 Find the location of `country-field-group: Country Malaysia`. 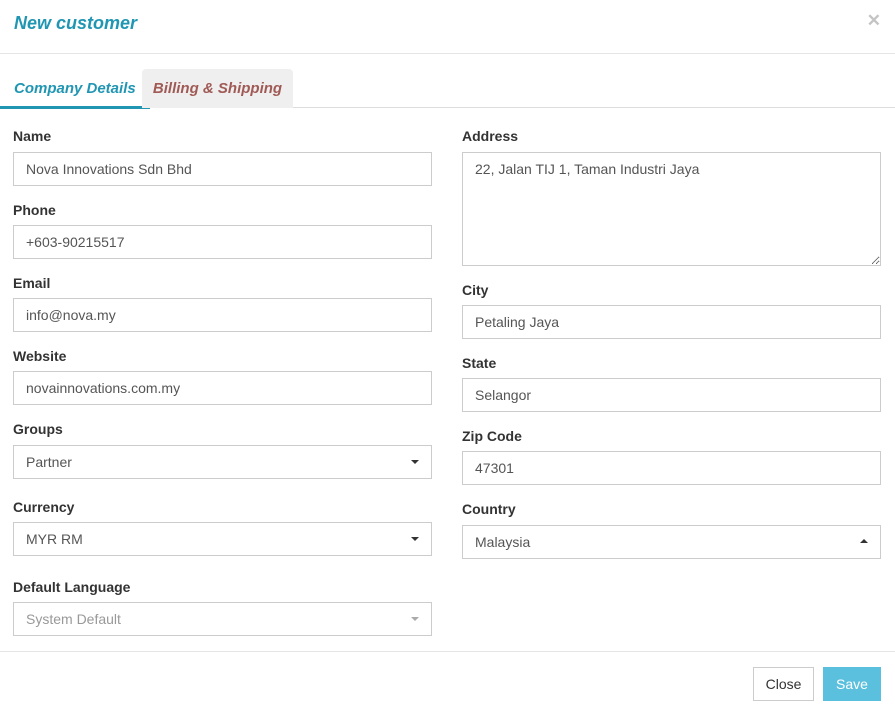

country-field-group: Country Malaysia is located at coordinates (671, 530).